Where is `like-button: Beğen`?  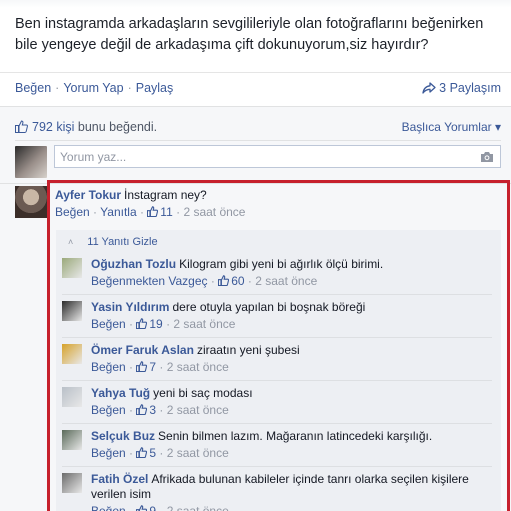 like-button: Beğen is located at coordinates (33, 88).